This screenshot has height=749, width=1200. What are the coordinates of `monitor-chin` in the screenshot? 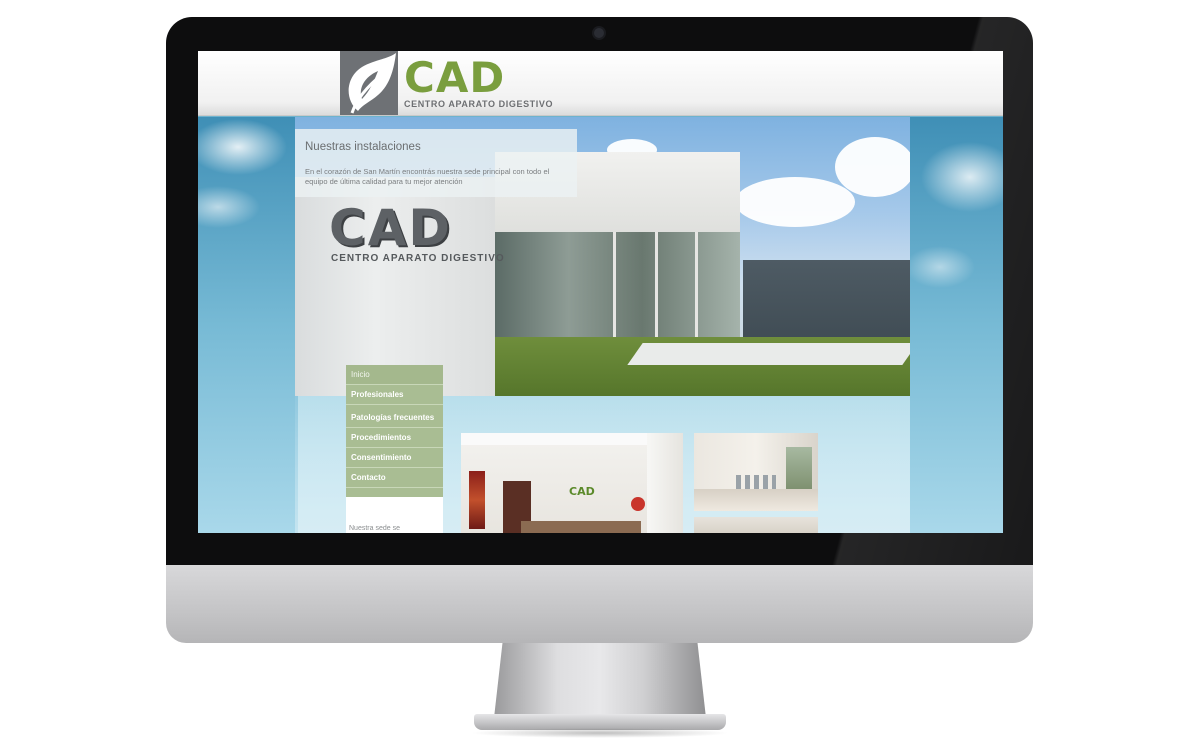 It's located at (599, 604).